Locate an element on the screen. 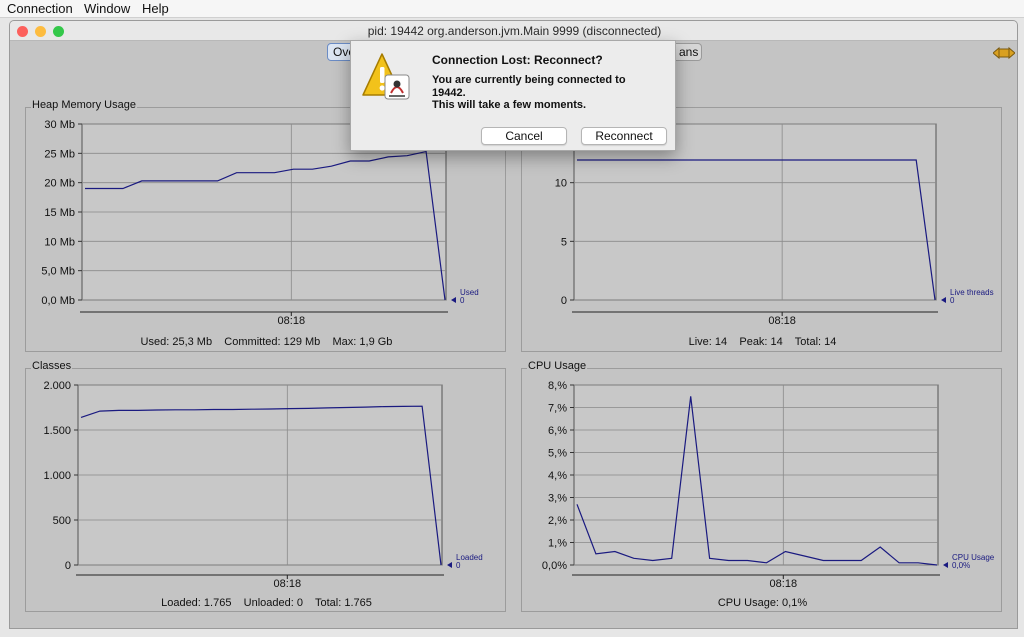 The width and height of the screenshot is (1024, 637). menu-connection: Connection is located at coordinates (40, 8).